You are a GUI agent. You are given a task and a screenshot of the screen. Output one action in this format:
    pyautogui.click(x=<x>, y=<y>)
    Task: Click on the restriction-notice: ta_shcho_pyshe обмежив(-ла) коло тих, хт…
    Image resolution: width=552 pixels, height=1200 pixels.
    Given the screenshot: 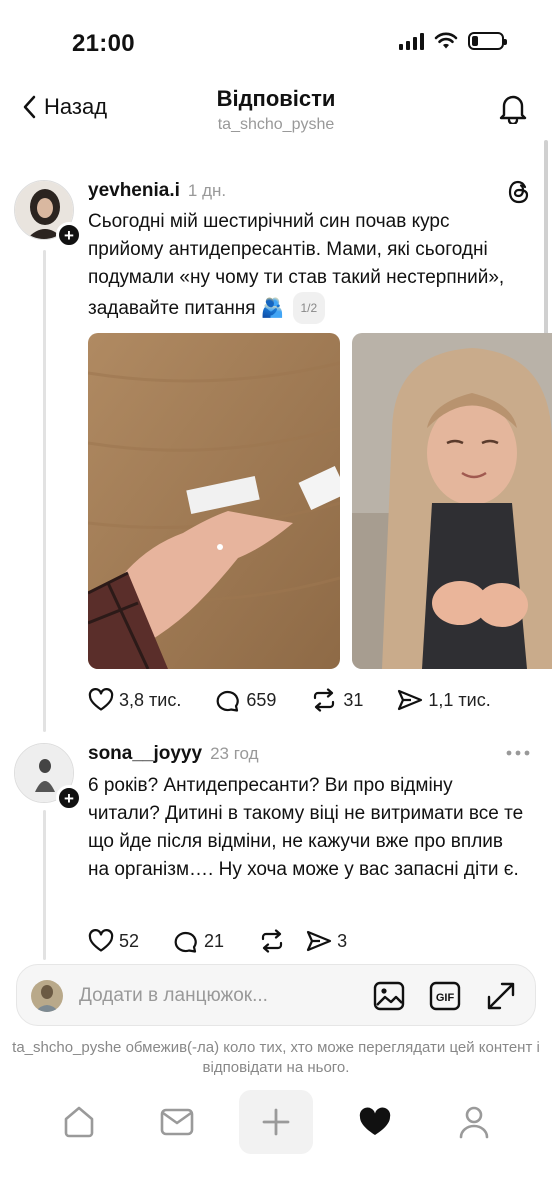 What is the action you would take?
    pyautogui.click(x=276, y=1057)
    